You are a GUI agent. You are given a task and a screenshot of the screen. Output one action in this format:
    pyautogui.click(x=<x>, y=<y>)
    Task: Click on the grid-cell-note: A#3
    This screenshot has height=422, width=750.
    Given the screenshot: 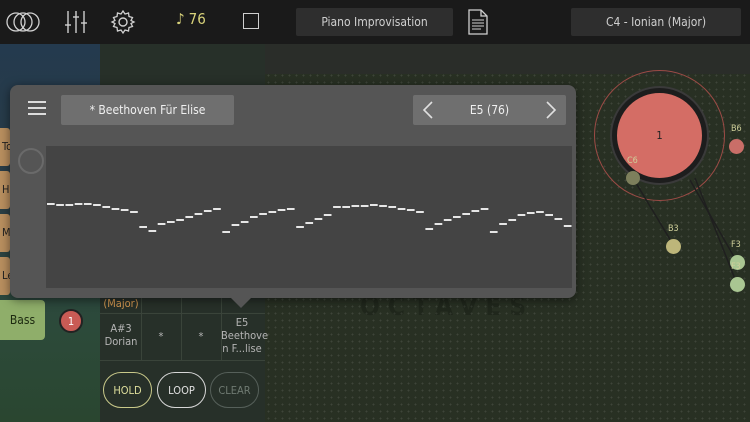 What is the action you would take?
    pyautogui.click(x=121, y=328)
    